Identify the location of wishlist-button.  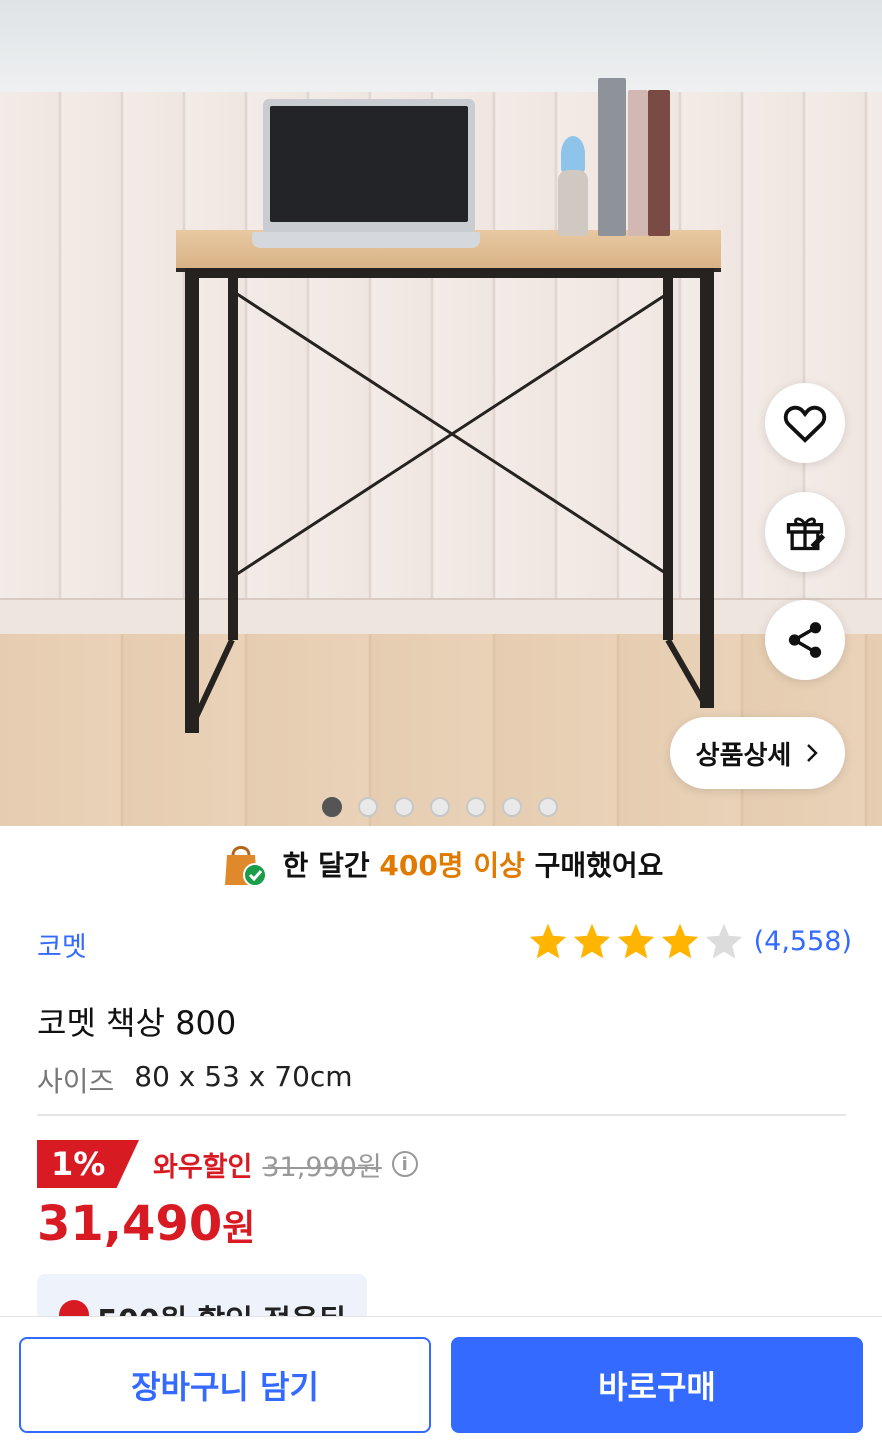
(805, 423).